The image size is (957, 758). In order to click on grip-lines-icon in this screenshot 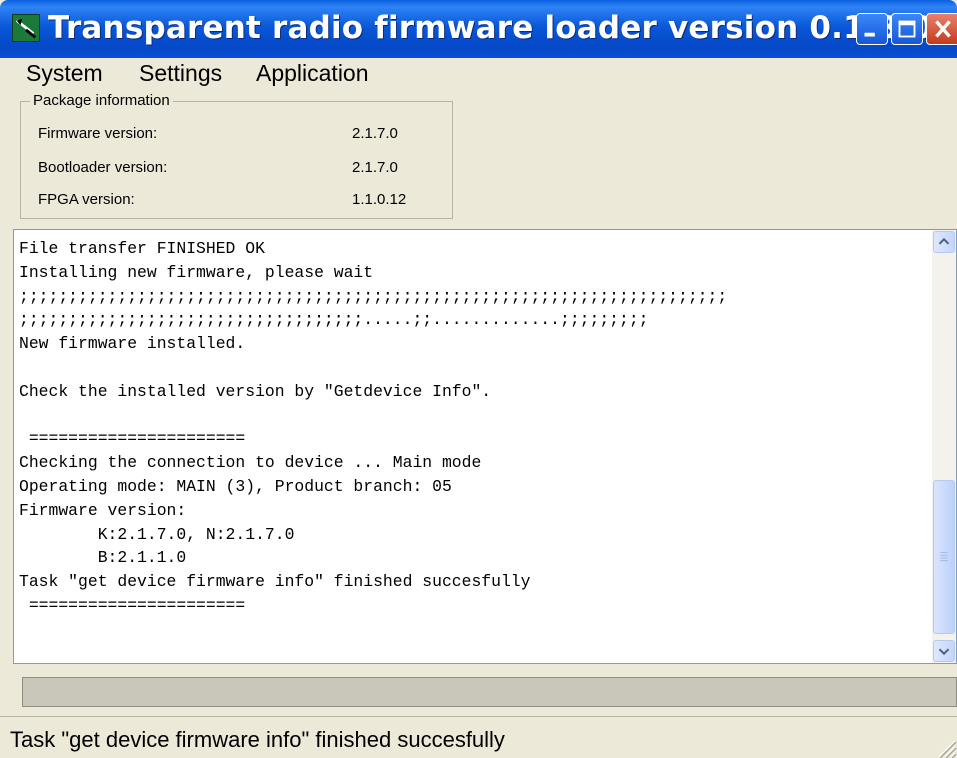, I will do `click(944, 557)`.